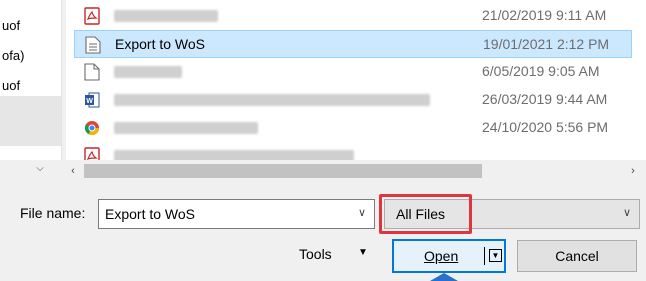 This screenshot has width=646, height=281. What do you see at coordinates (353, 72) in the screenshot?
I see `file-row: 6/05/2019 9:05 AM` at bounding box center [353, 72].